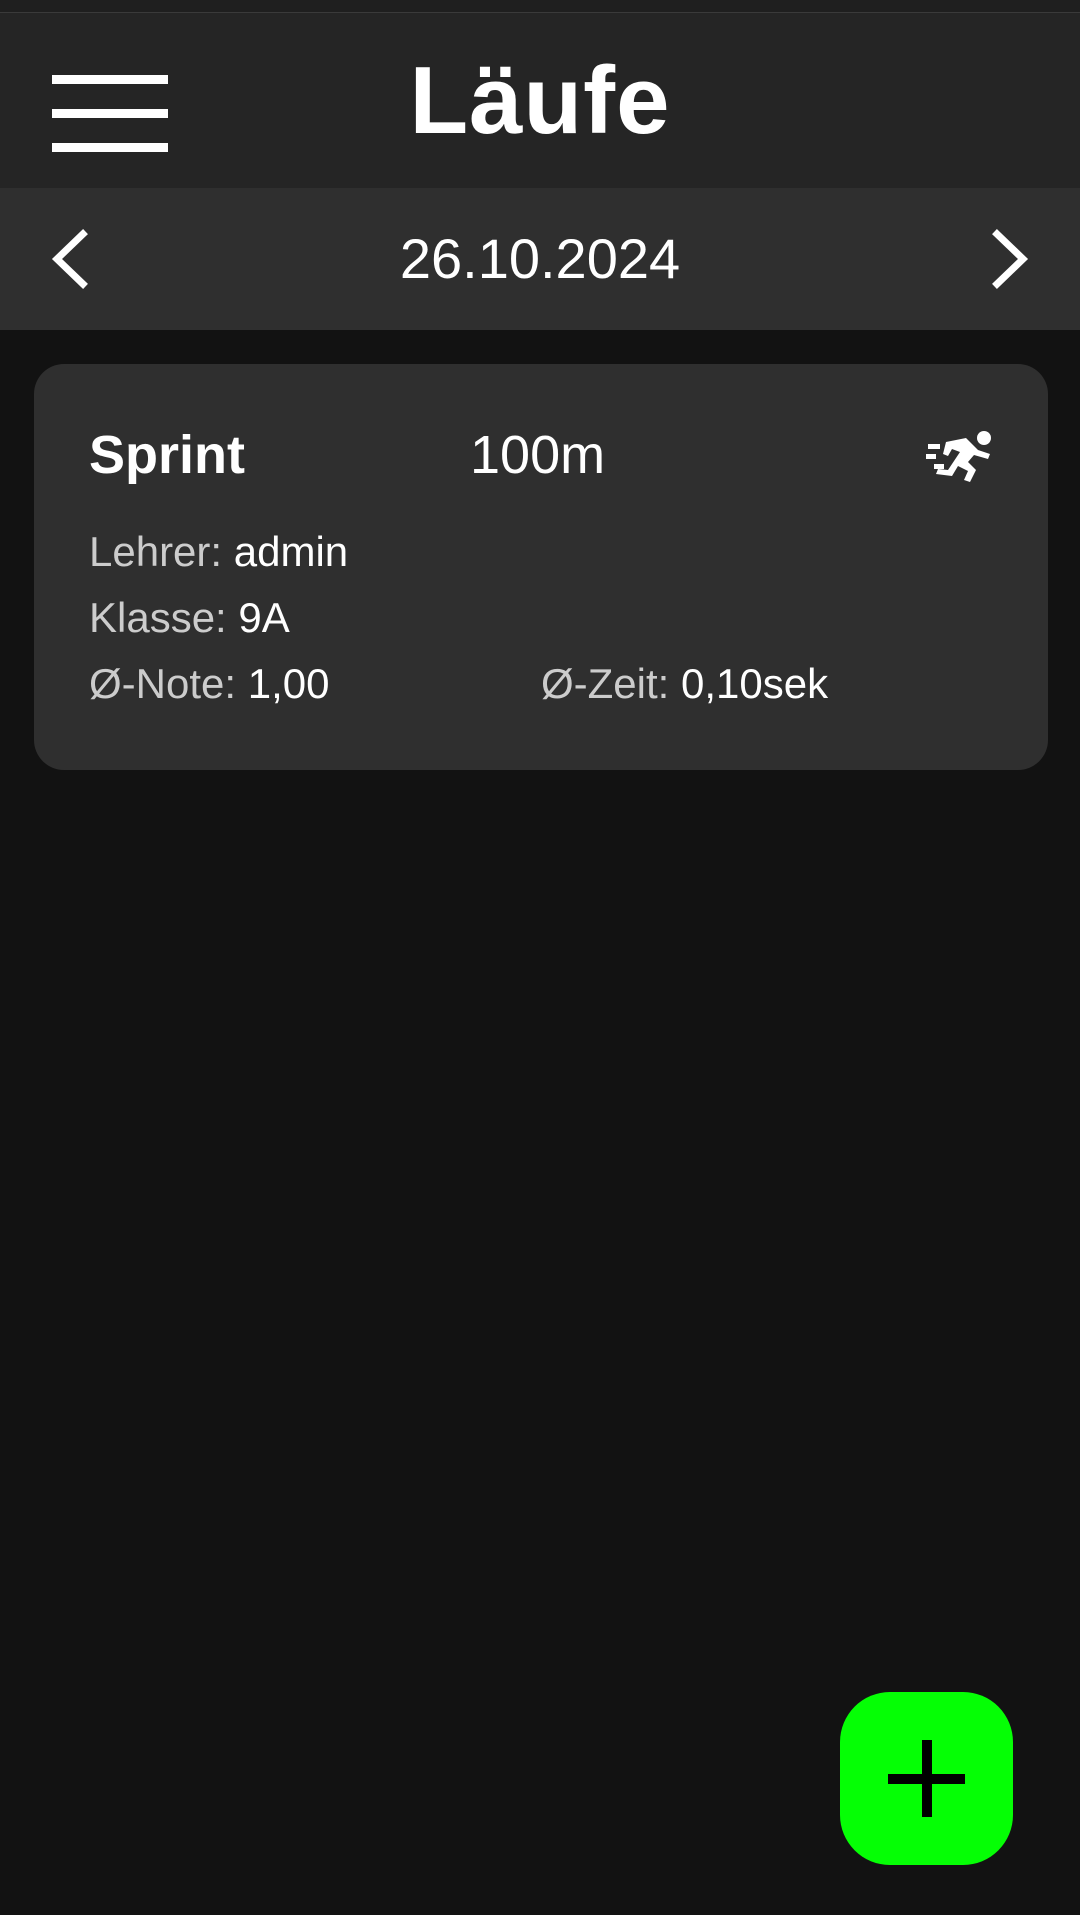  I want to click on teacher-row: Lehrer: admin, so click(218, 552).